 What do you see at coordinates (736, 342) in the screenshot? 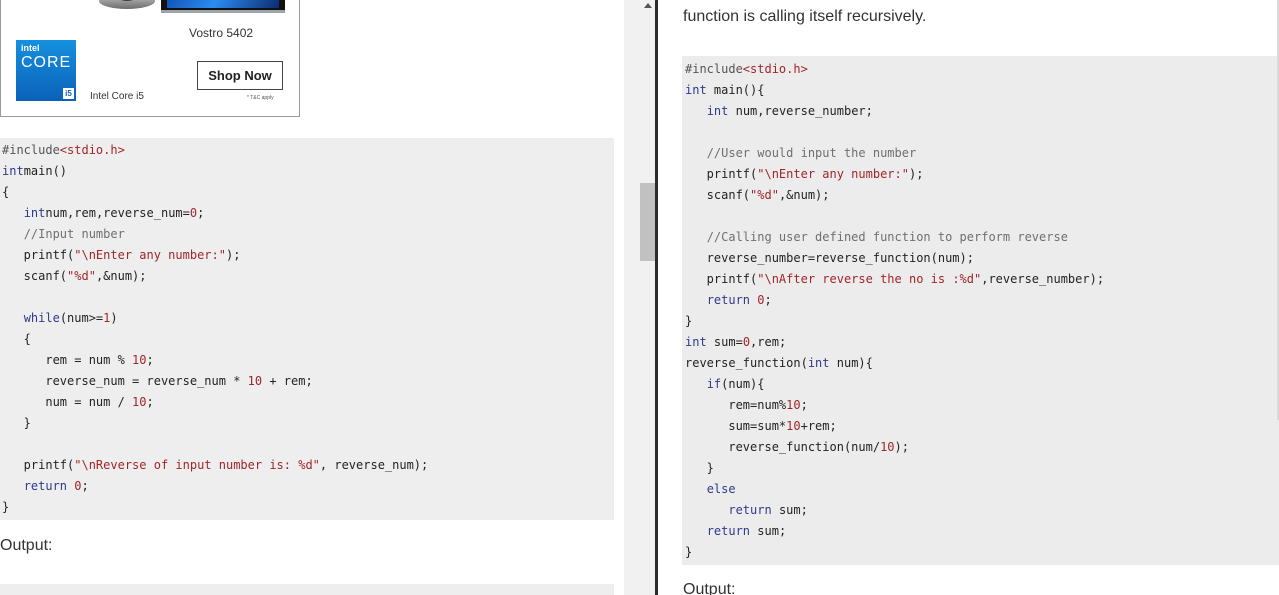
I see `code-line: int sum=0,rem;` at bounding box center [736, 342].